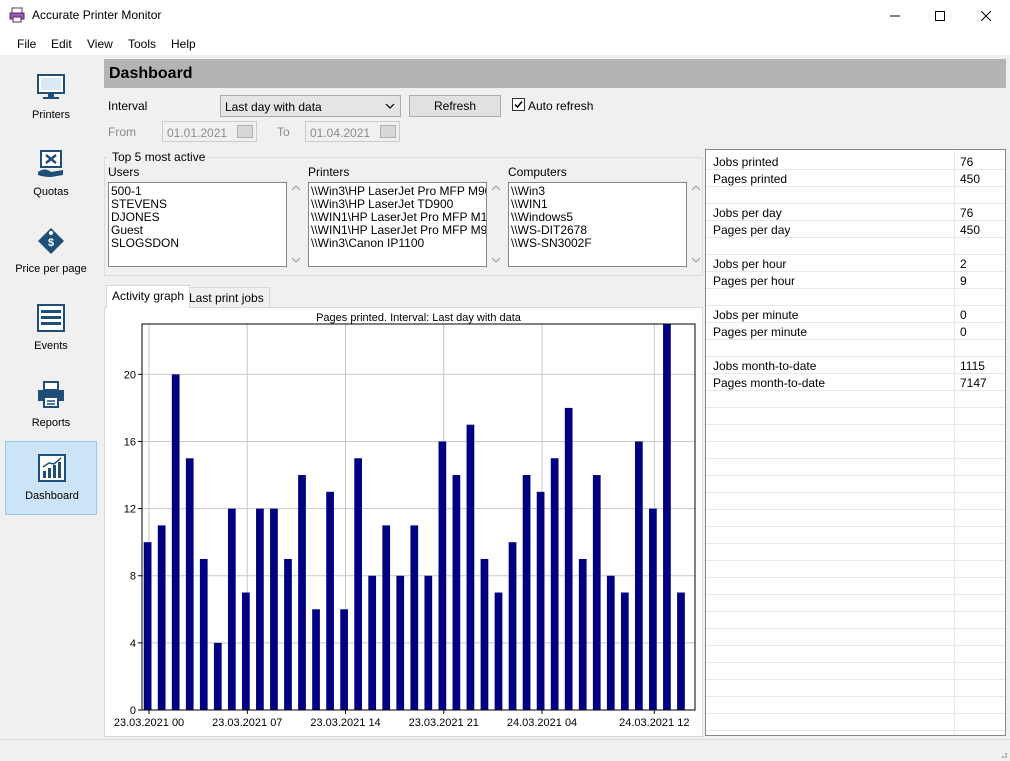 The height and width of the screenshot is (761, 1010). Describe the element at coordinates (26, 44) in the screenshot. I see `menu-file: File` at that location.